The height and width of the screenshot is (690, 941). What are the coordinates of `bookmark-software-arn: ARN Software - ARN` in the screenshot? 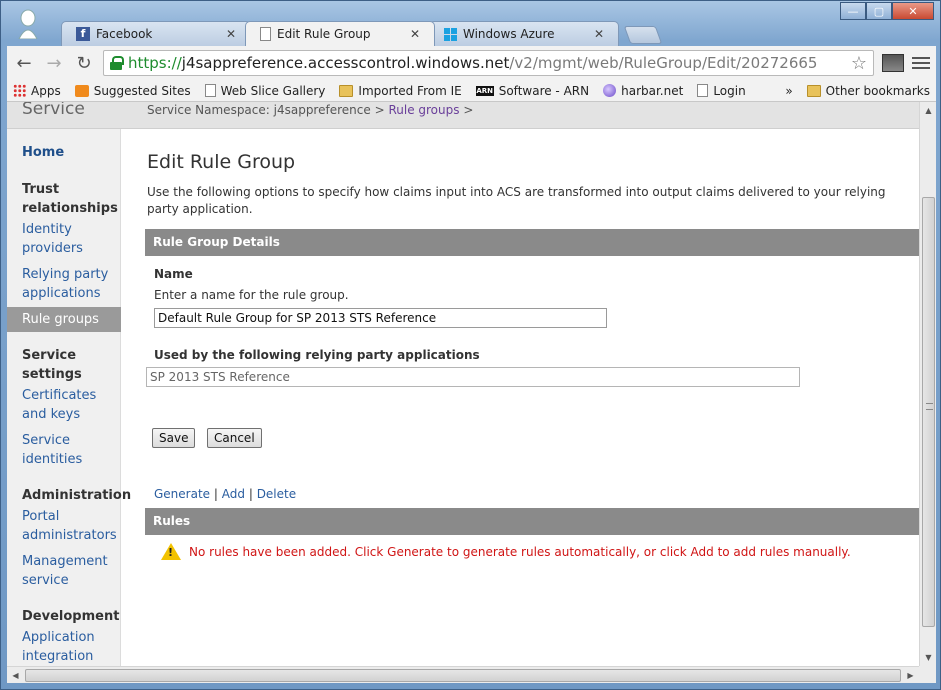 It's located at (532, 90).